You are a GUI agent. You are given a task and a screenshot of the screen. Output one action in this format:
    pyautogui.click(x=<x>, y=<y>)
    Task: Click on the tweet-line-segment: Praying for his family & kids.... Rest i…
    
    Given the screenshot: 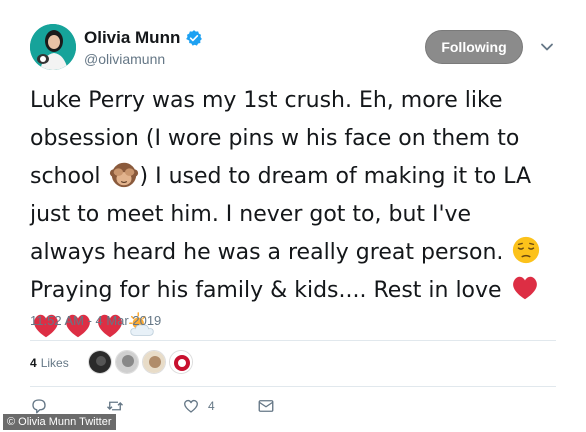 What is the action you would take?
    pyautogui.click(x=269, y=290)
    